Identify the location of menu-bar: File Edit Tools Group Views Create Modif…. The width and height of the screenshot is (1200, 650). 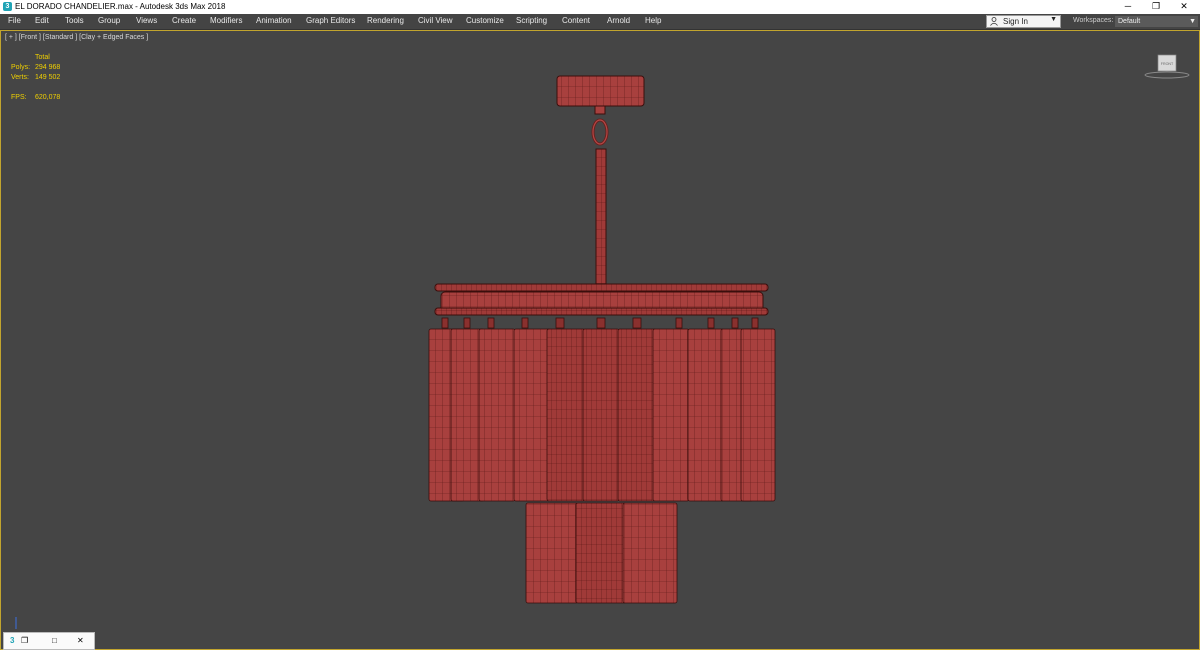
(600, 22).